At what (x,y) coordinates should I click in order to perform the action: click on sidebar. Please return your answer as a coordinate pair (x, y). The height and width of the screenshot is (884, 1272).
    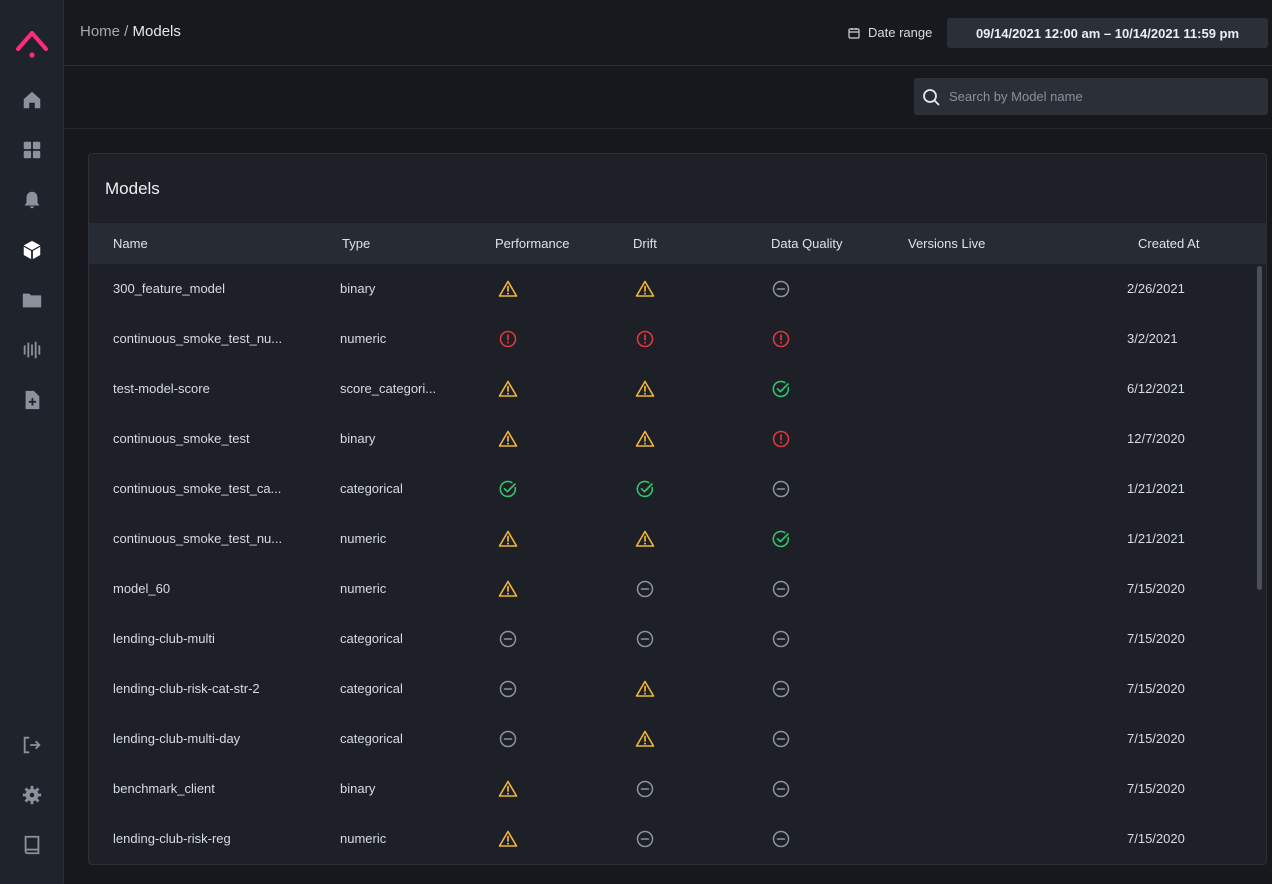
    Looking at the image, I should click on (32, 442).